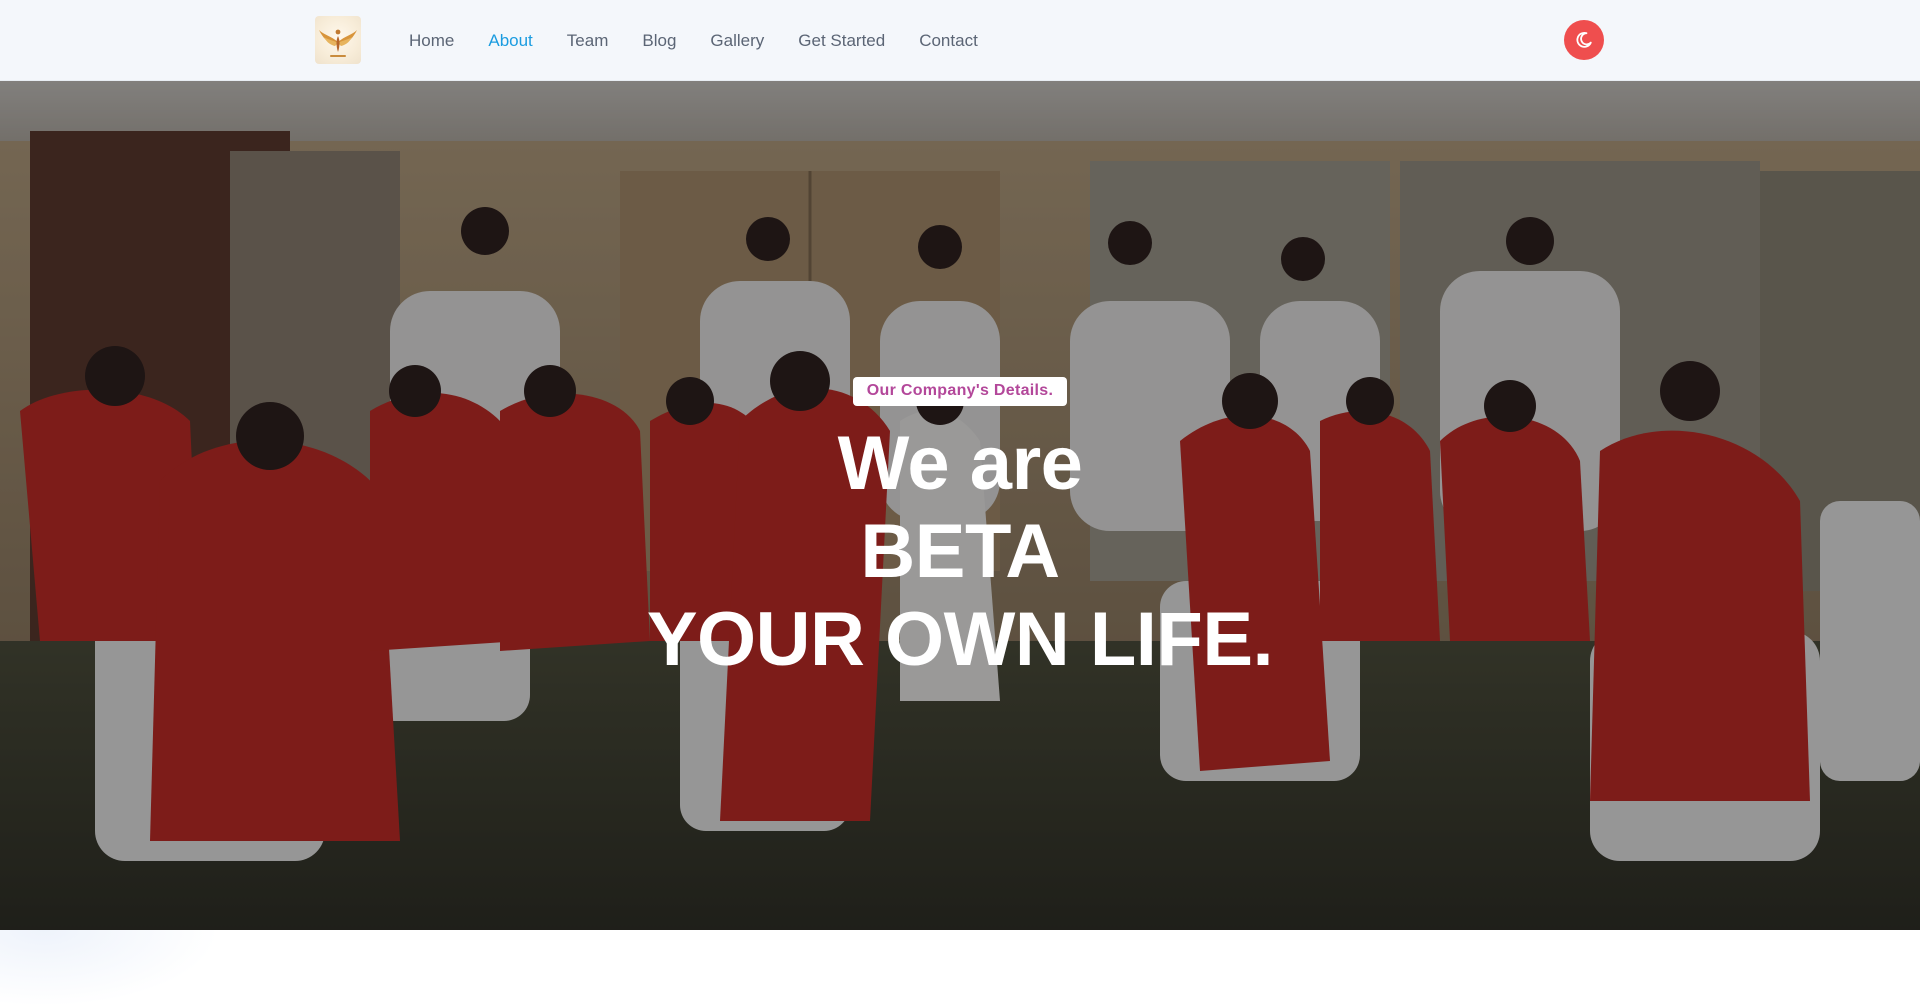  Describe the element at coordinates (338, 43) in the screenshot. I see `logo-emblem-icon` at that location.